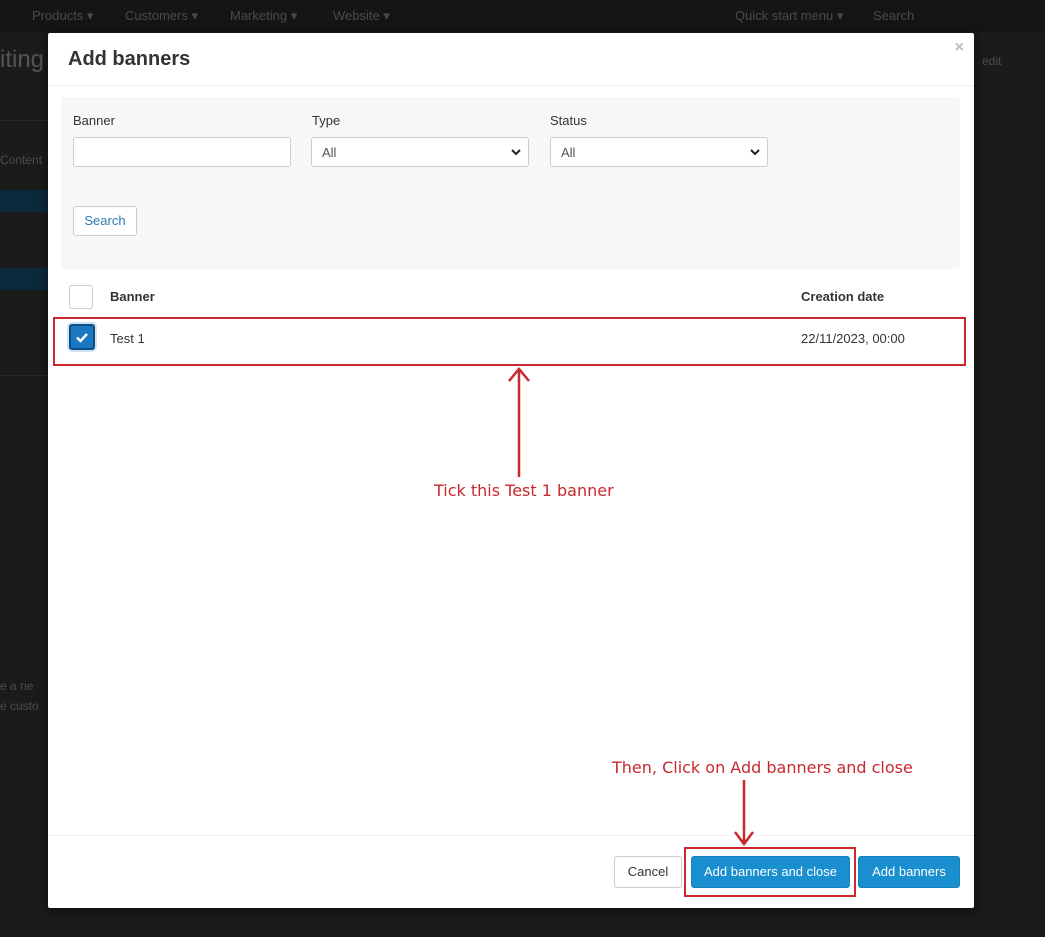 The height and width of the screenshot is (937, 1045). What do you see at coordinates (329, 152) in the screenshot?
I see `type-filter-value: All` at bounding box center [329, 152].